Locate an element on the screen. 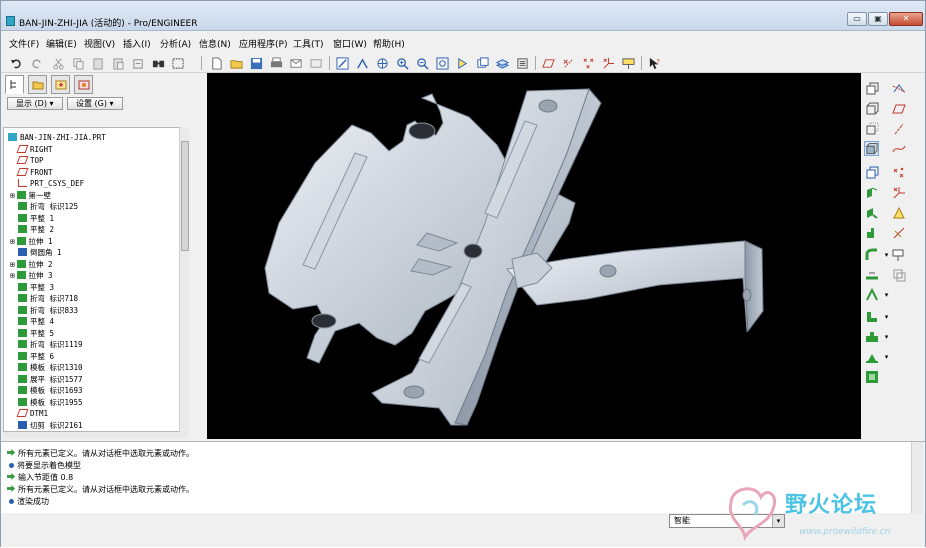 The height and width of the screenshot is (548, 926). orient-mode-icon is located at coordinates (382, 63).